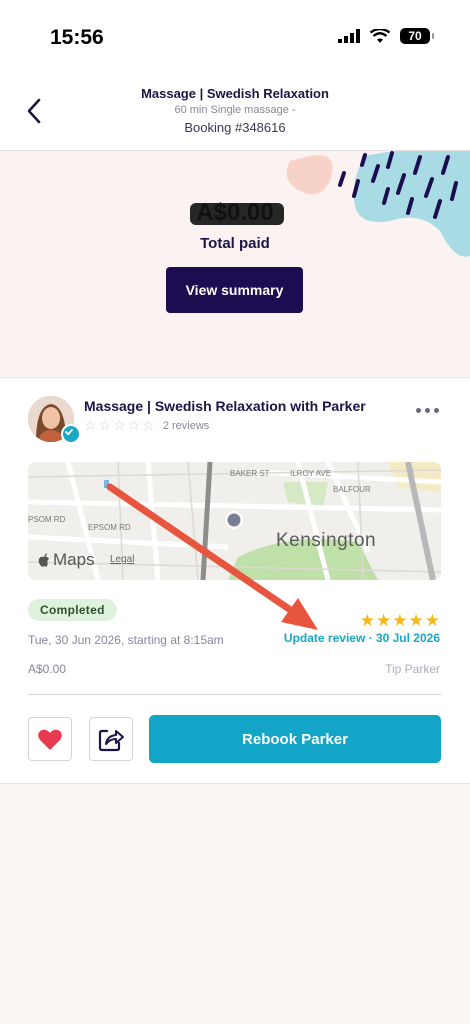 The image size is (470, 1024). I want to click on tip-link: Tip Parker, so click(412, 669).